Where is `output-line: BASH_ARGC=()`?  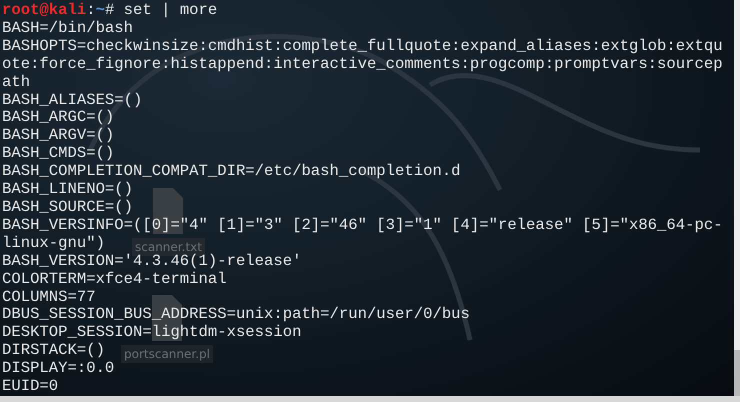
output-line: BASH_ARGC=() is located at coordinates (58, 118).